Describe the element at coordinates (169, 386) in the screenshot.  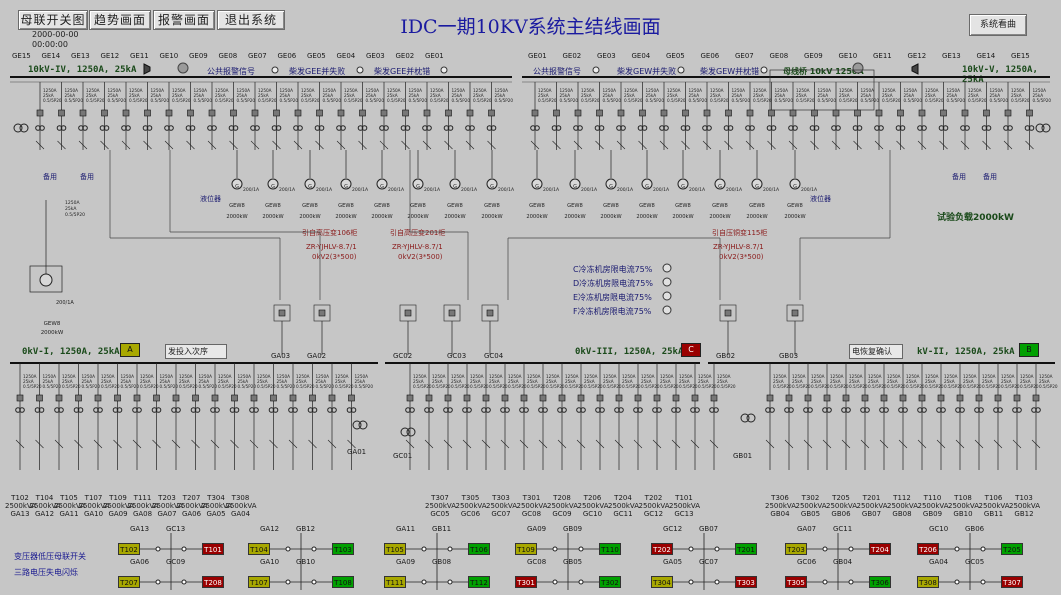
I see `lspec-c-7: 0.5/5P20` at that location.